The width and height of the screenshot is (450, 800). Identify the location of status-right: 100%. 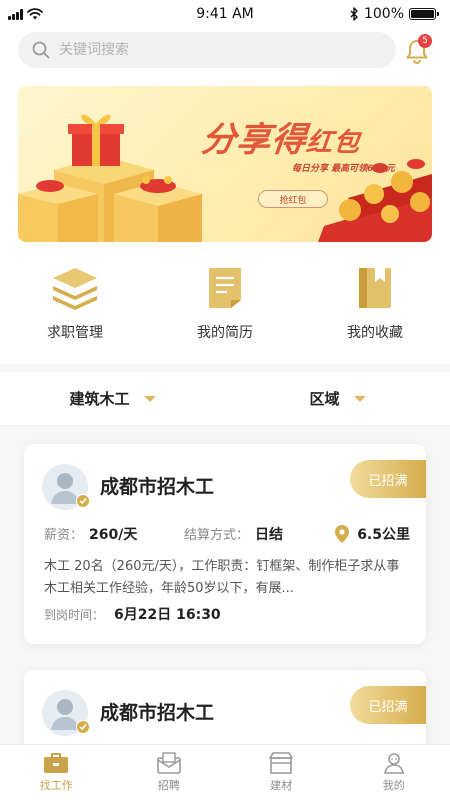
(394, 14).